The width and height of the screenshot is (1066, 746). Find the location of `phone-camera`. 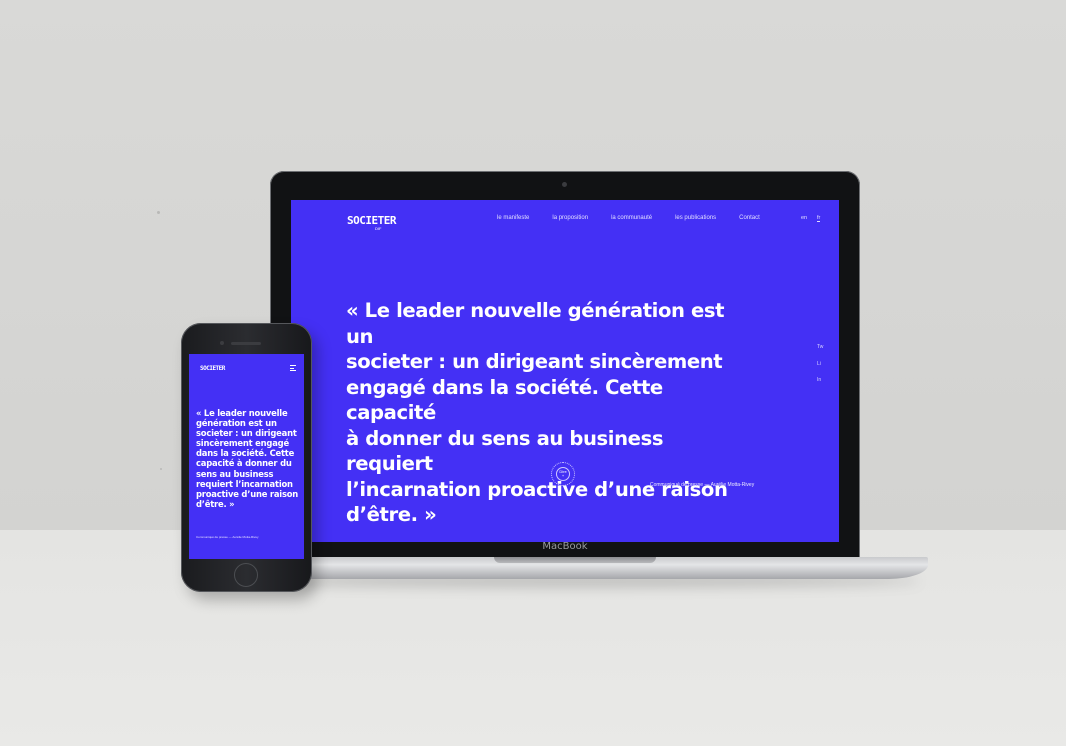

phone-camera is located at coordinates (222, 343).